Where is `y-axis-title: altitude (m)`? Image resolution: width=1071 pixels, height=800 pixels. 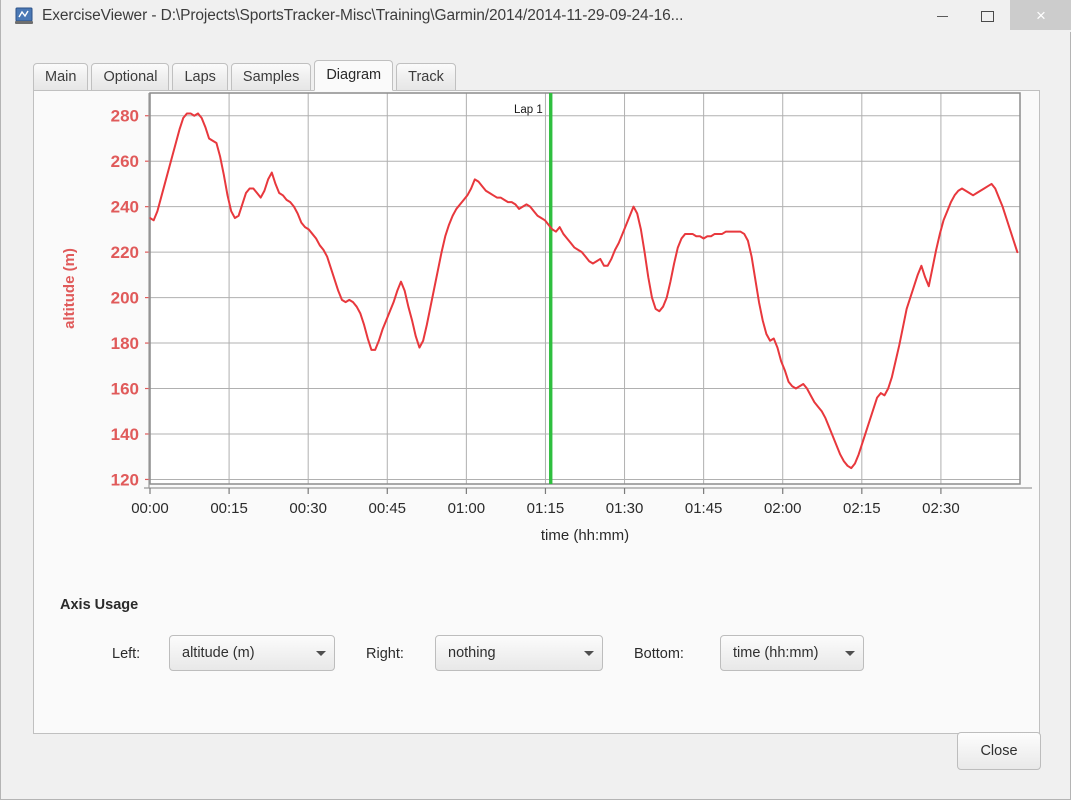 y-axis-title: altitude (m) is located at coordinates (69, 288).